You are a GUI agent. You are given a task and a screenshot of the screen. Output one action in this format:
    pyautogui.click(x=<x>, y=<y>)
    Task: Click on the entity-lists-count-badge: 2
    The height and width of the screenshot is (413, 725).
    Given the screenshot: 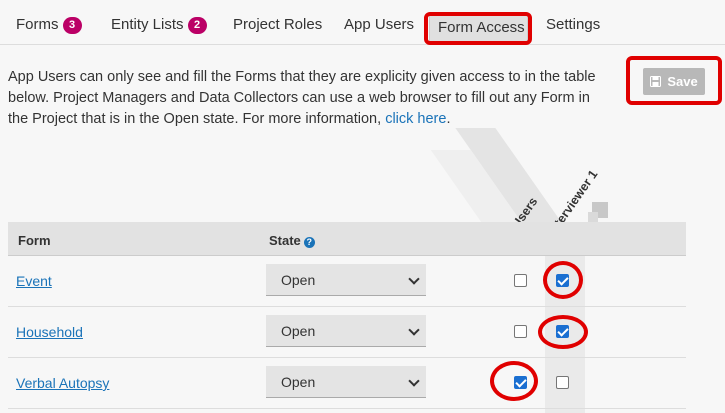 What is the action you would take?
    pyautogui.click(x=197, y=25)
    